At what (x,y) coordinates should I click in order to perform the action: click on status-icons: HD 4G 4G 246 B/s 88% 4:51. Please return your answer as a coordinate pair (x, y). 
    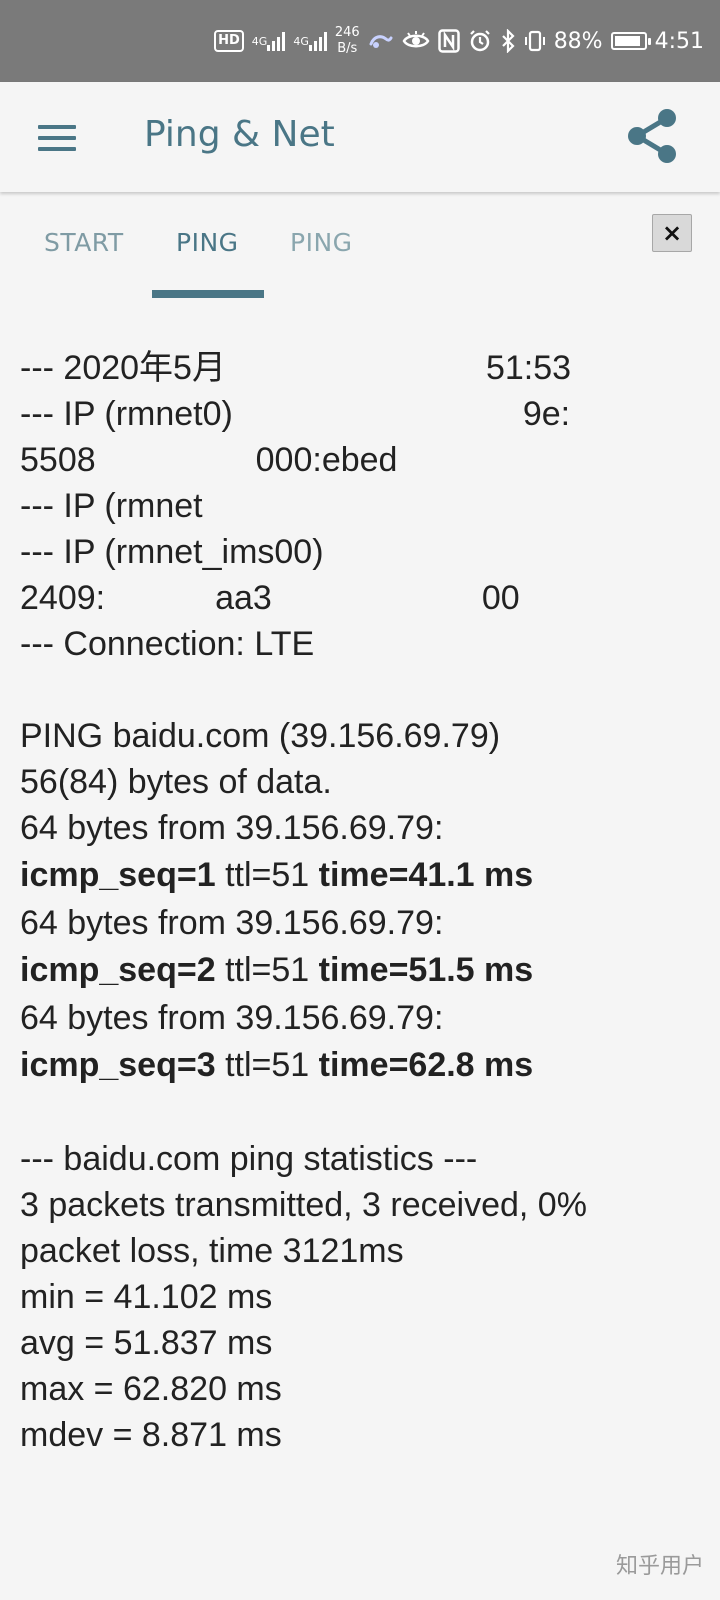
    Looking at the image, I should click on (459, 41).